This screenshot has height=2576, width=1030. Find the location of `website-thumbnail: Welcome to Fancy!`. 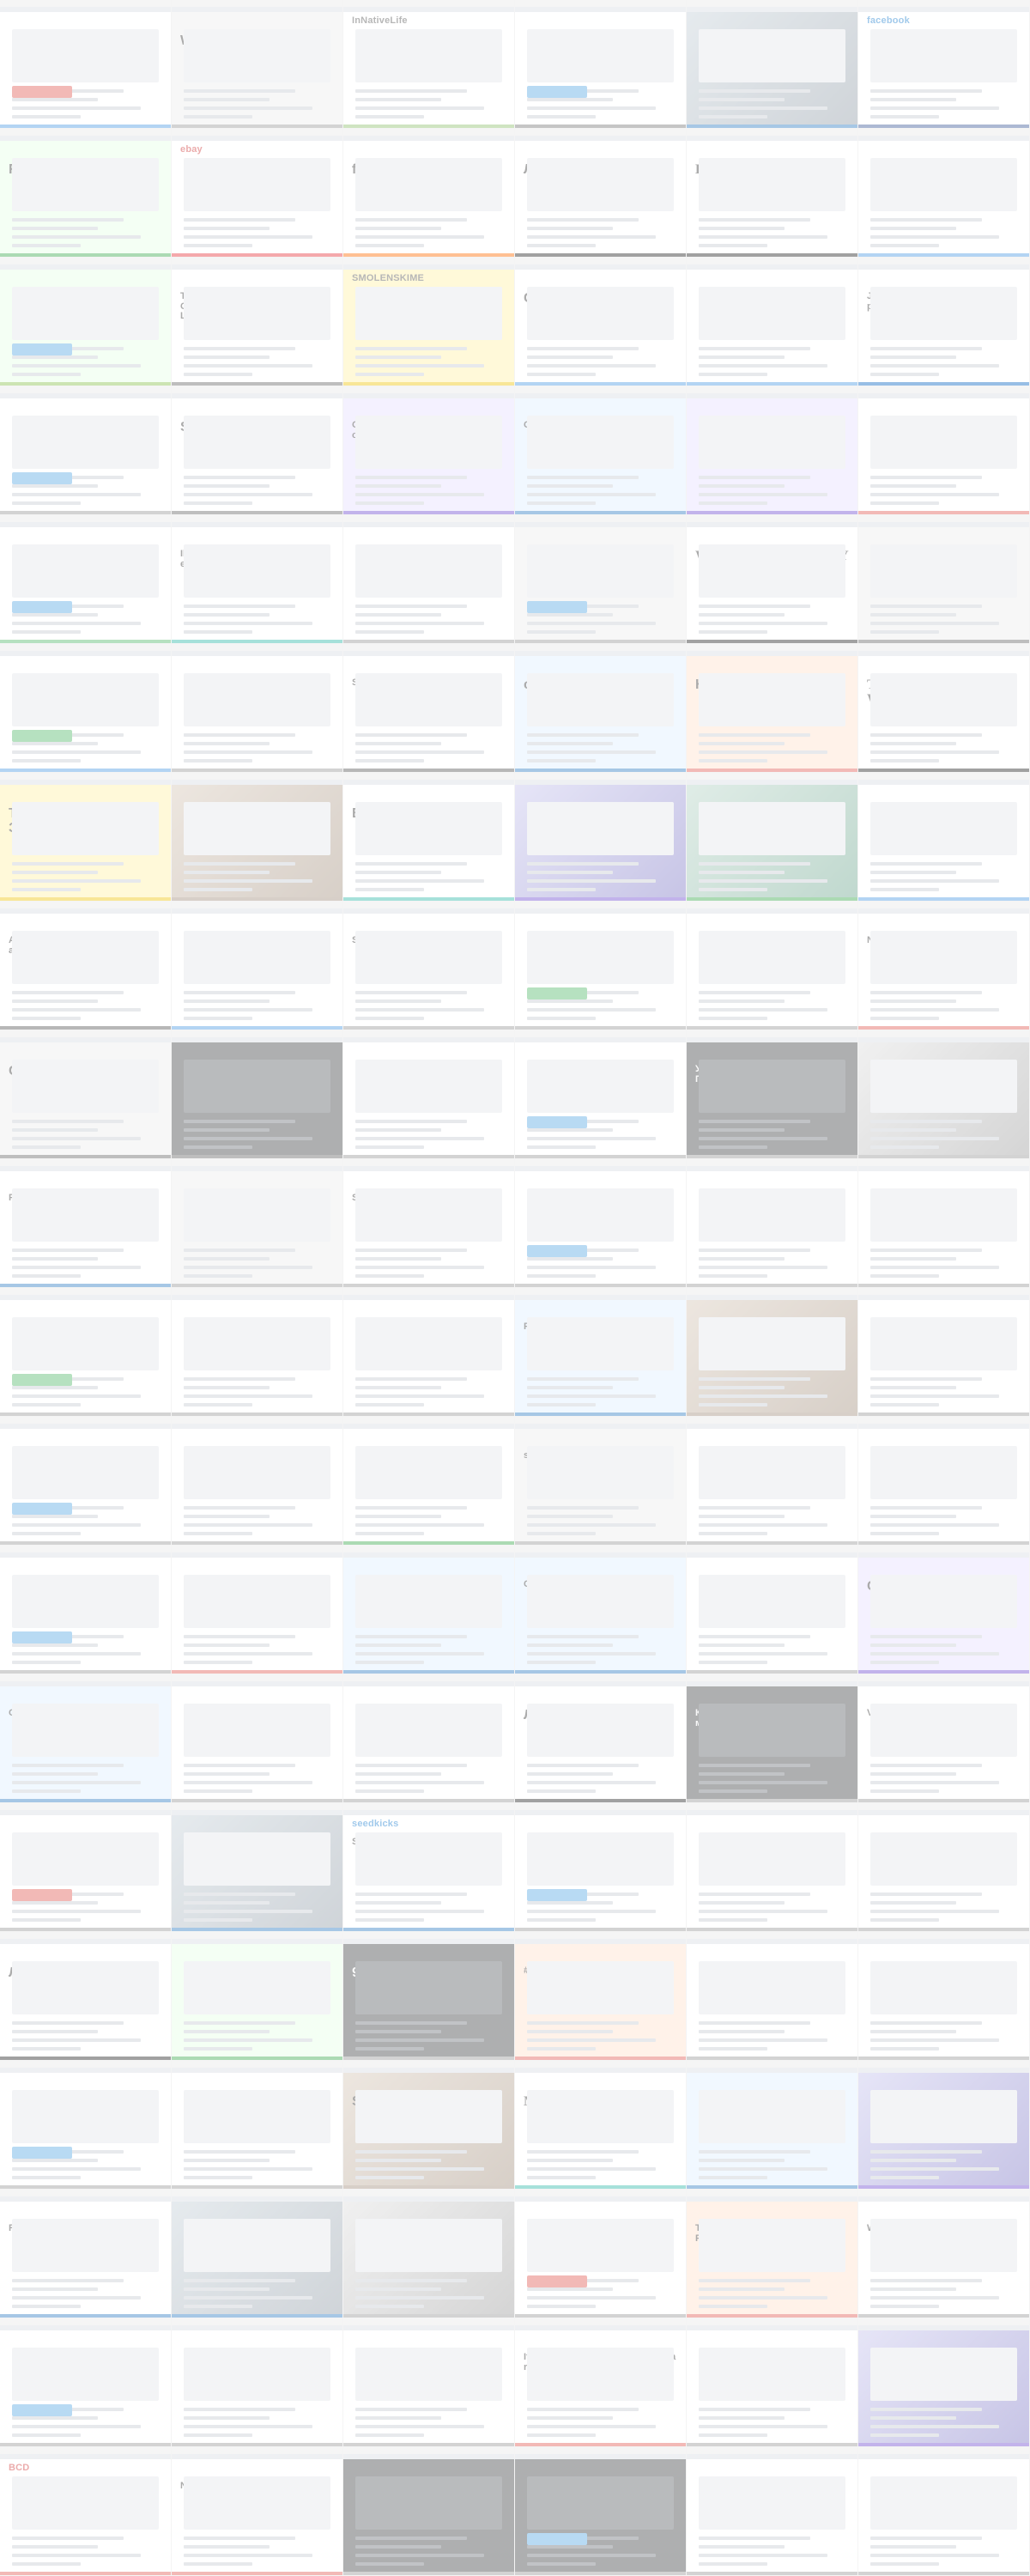

website-thumbnail: Welcome to Fancy! is located at coordinates (257, 64).